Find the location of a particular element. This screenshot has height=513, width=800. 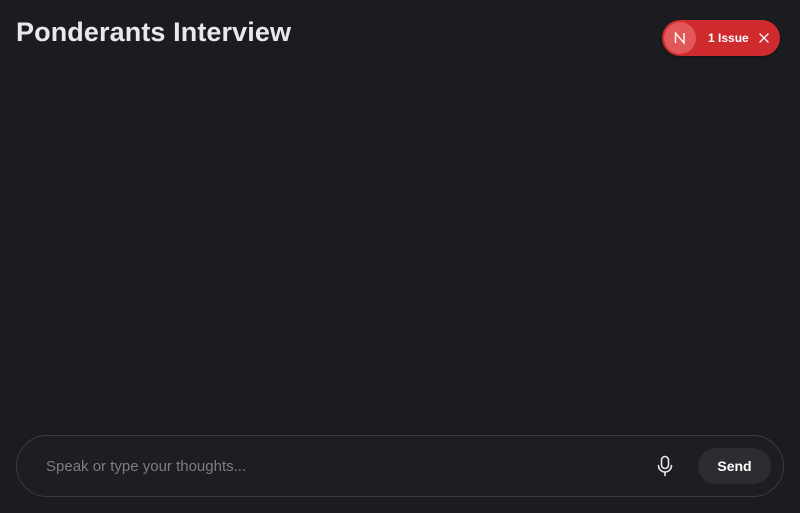

nextjs-logo-icon is located at coordinates (680, 38).